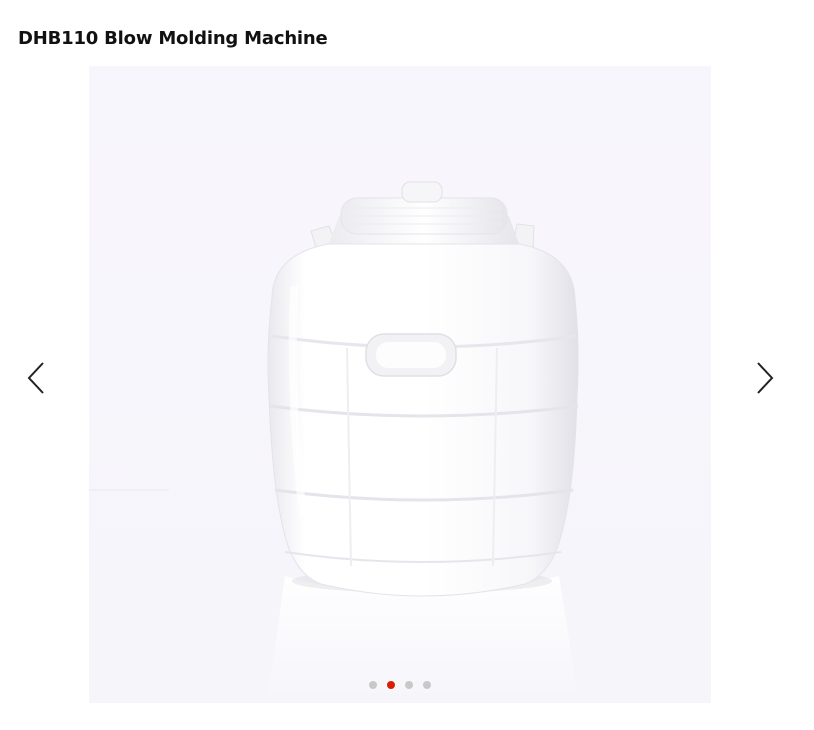 The image size is (814, 730). I want to click on page-title: DHB110 Blow Molding Machine, so click(173, 38).